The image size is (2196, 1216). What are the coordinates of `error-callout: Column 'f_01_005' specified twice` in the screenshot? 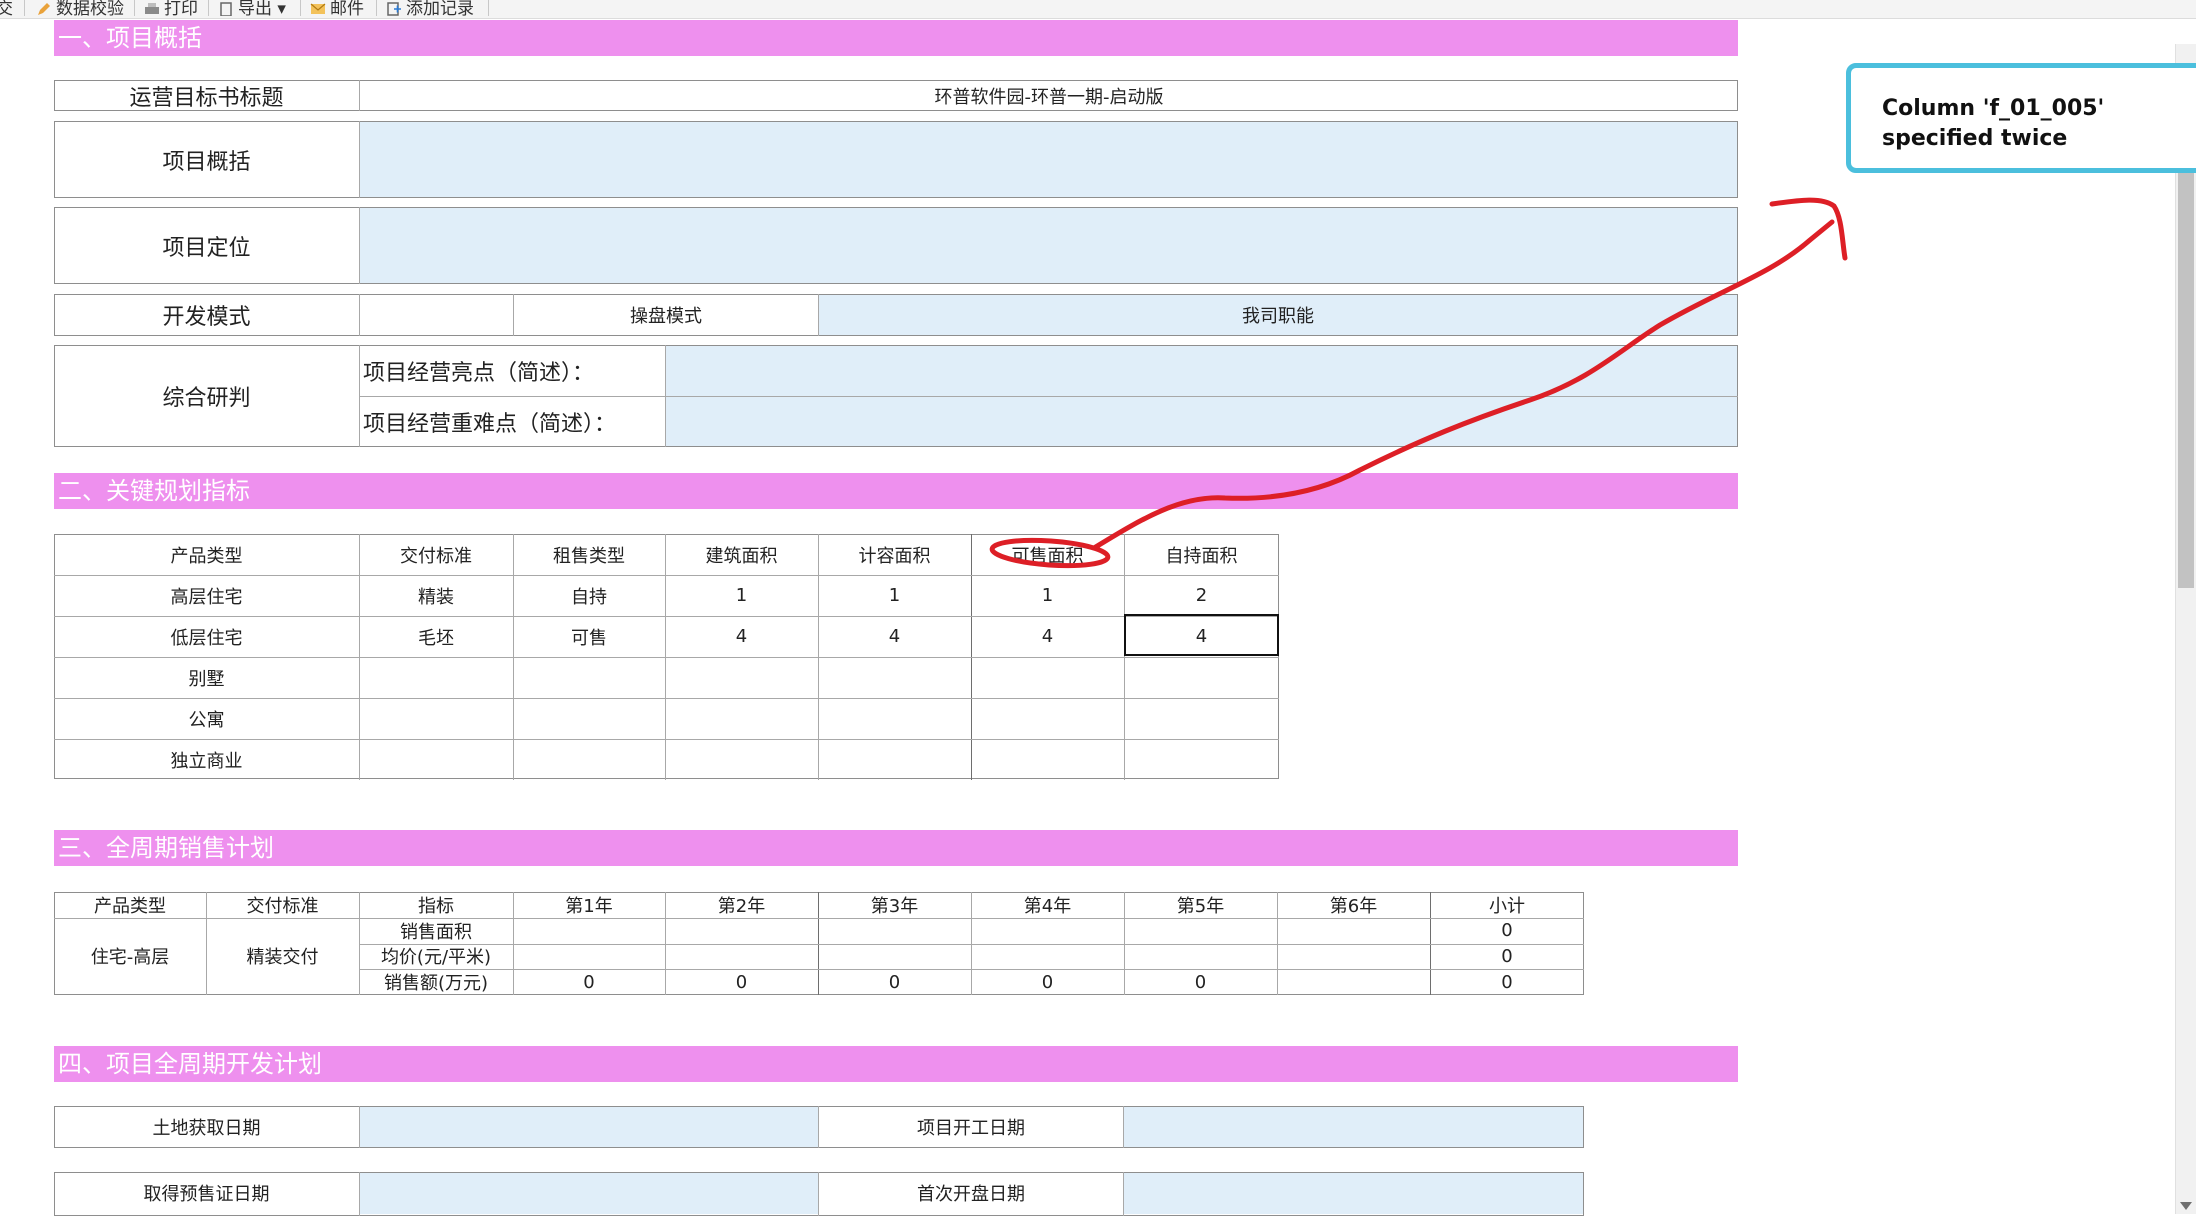 It's located at (2021, 118).